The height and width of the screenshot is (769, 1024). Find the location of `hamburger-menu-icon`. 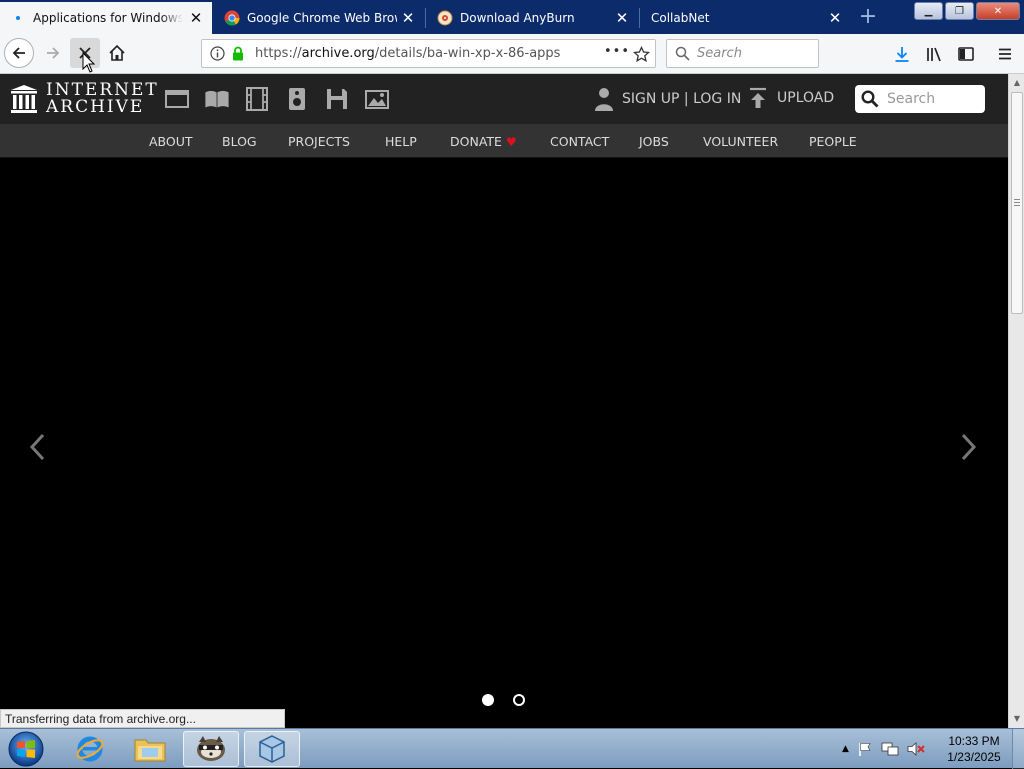

hamburger-menu-icon is located at coordinates (1005, 54).